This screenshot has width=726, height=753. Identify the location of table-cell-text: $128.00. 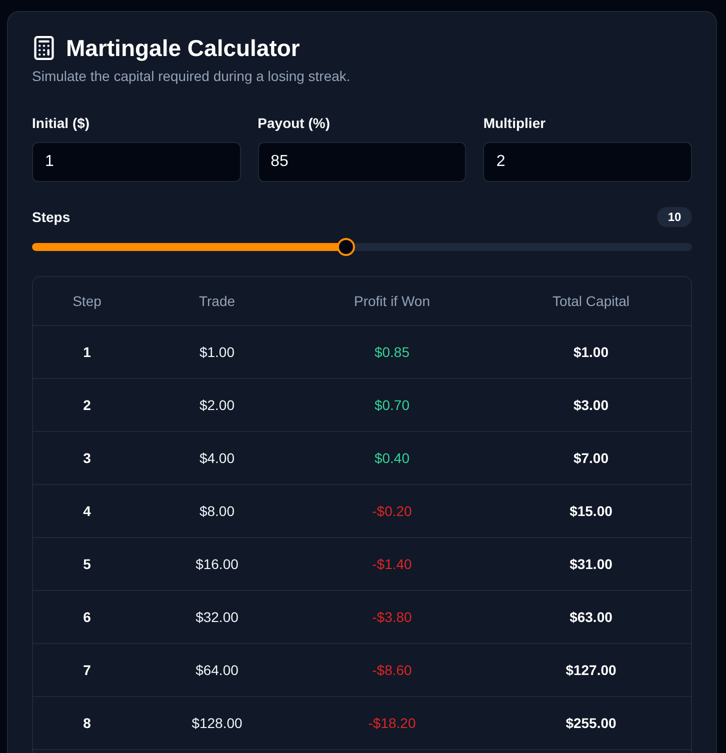
(217, 723).